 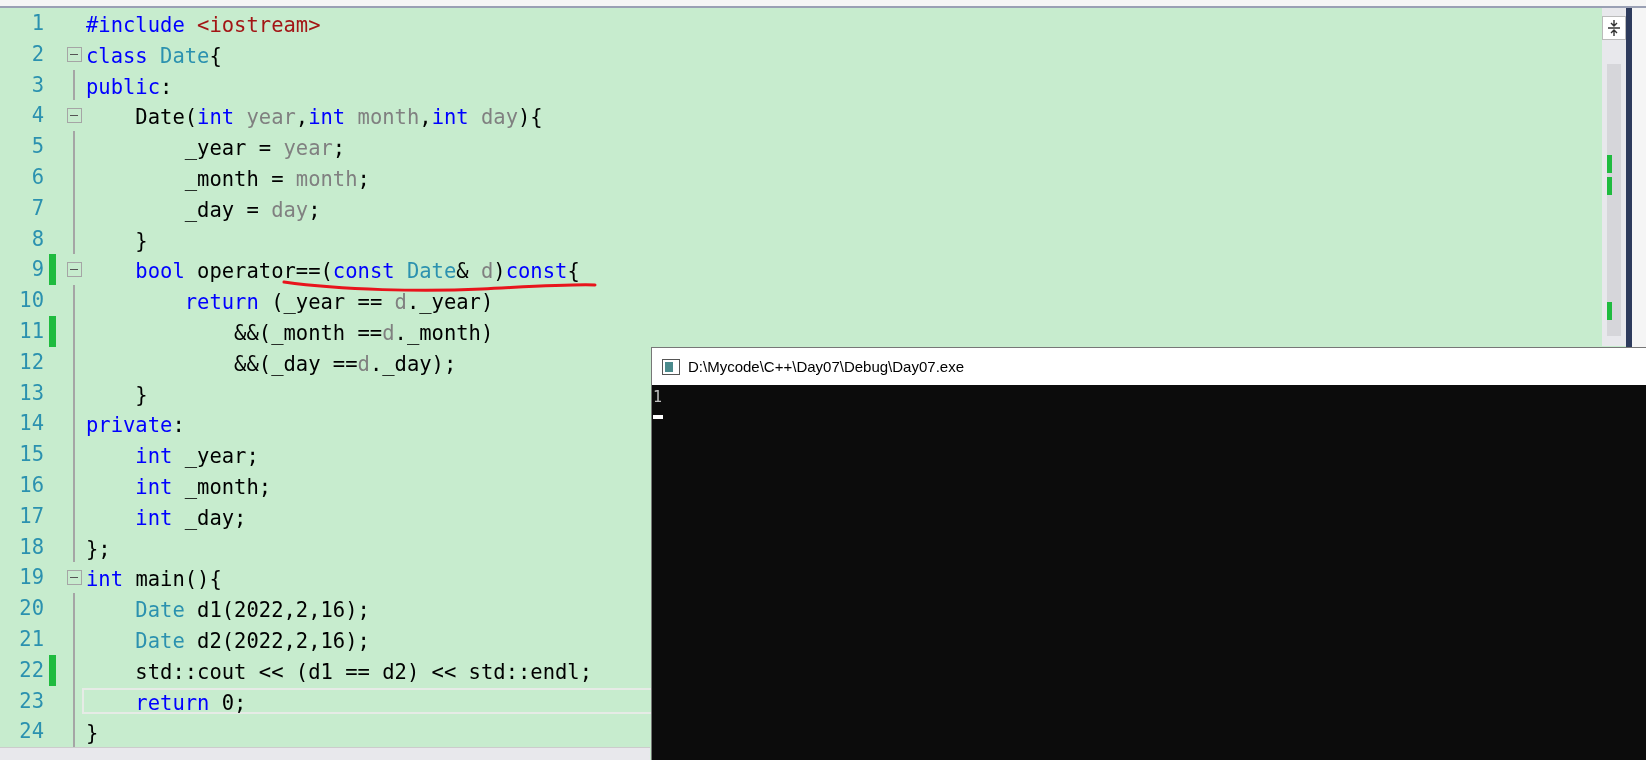 What do you see at coordinates (252, 640) in the screenshot?
I see `code-line: Date d2(2022,2,16);` at bounding box center [252, 640].